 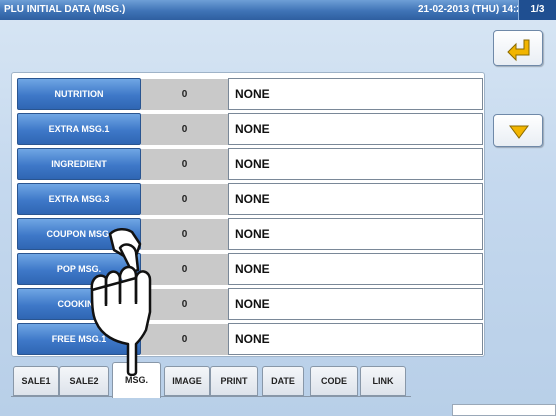 What do you see at coordinates (234, 381) in the screenshot?
I see `tab-print: PRINT` at bounding box center [234, 381].